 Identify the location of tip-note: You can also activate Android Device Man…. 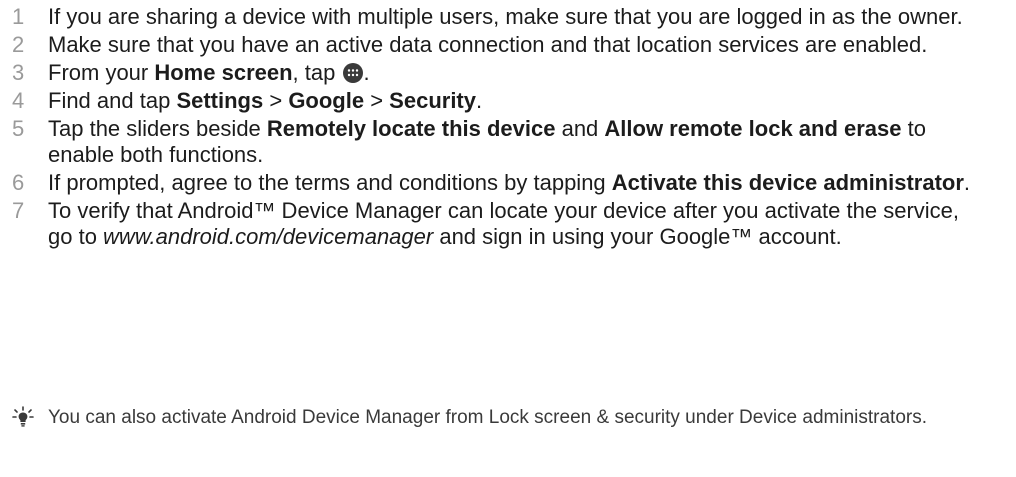
(508, 420).